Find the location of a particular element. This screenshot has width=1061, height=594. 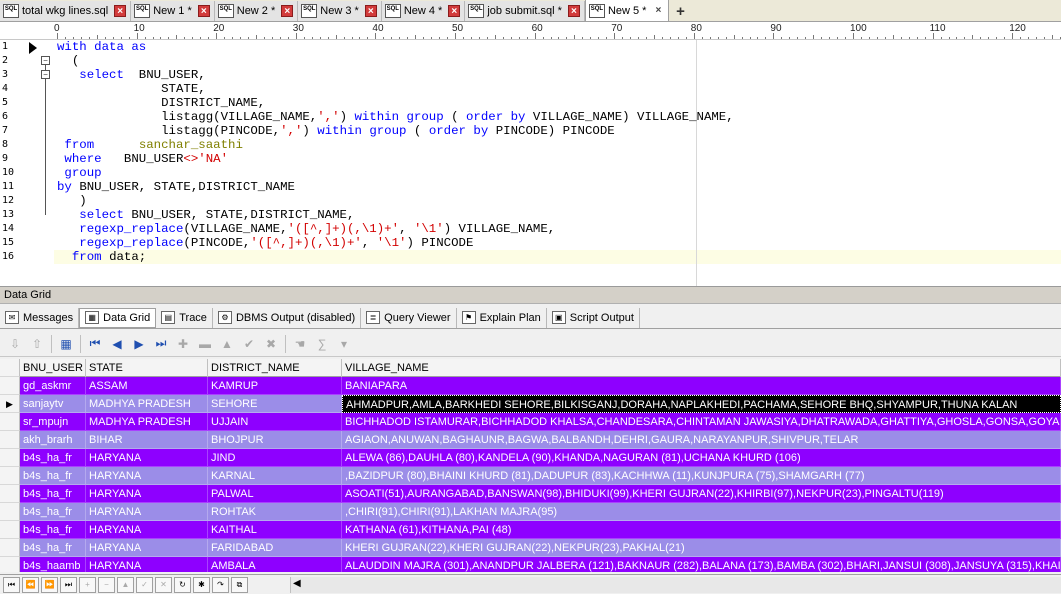

results-tab: ▣ Script Output is located at coordinates (593, 317).